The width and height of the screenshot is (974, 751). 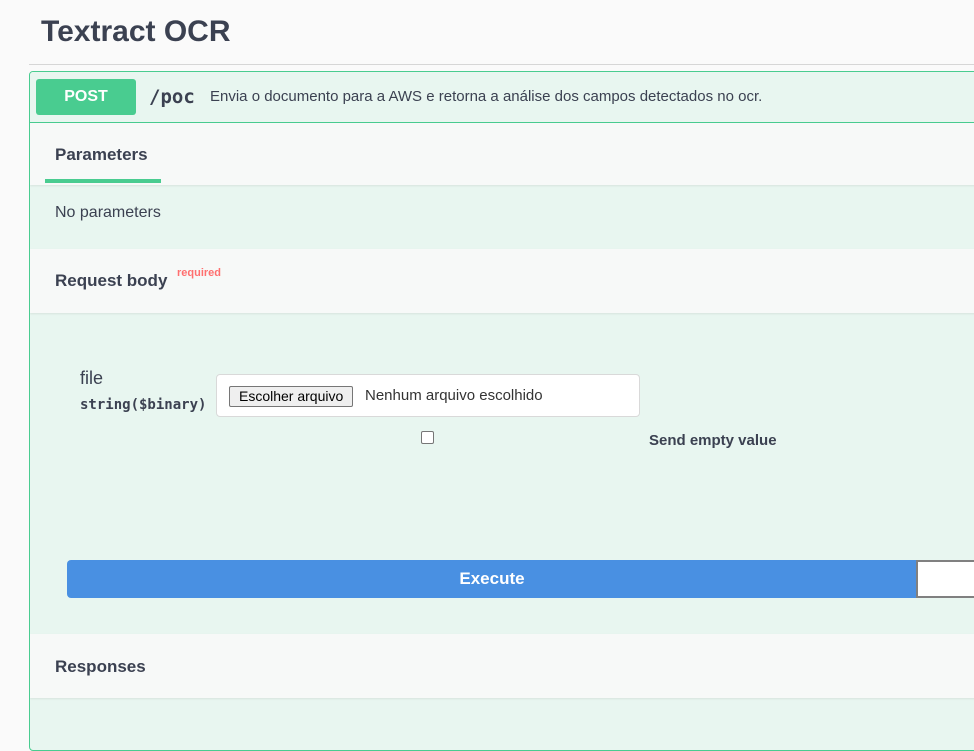 What do you see at coordinates (199, 273) in the screenshot?
I see `required-flag: required` at bounding box center [199, 273].